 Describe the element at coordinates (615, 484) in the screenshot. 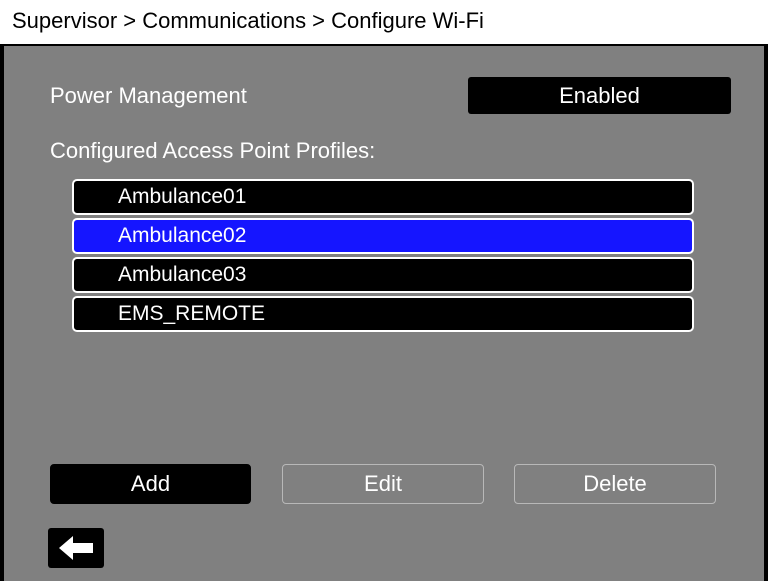

I see `delete-button: Delete` at that location.